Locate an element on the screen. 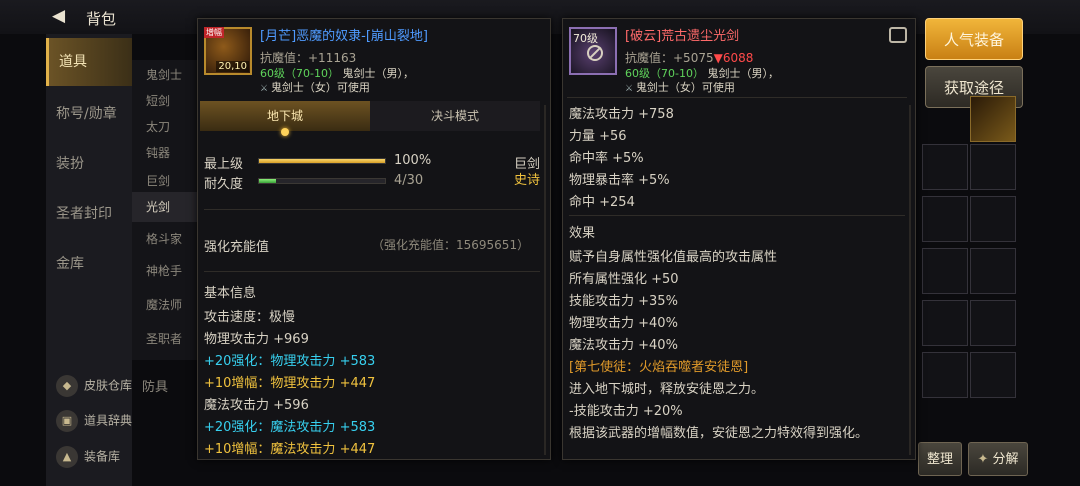  item-dictionary-link: ▣ 道具辞典 is located at coordinates (94, 421).